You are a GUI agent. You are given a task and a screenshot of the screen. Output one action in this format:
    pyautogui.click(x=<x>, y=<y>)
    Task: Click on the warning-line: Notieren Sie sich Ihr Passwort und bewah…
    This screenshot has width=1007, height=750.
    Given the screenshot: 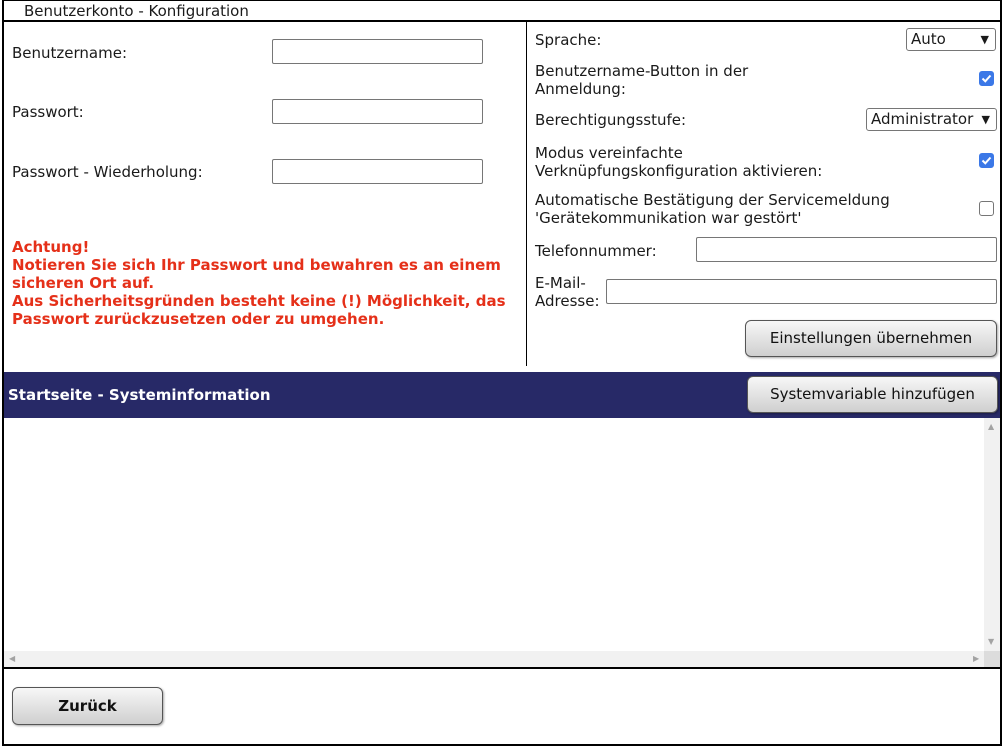 What is the action you would take?
    pyautogui.click(x=256, y=265)
    